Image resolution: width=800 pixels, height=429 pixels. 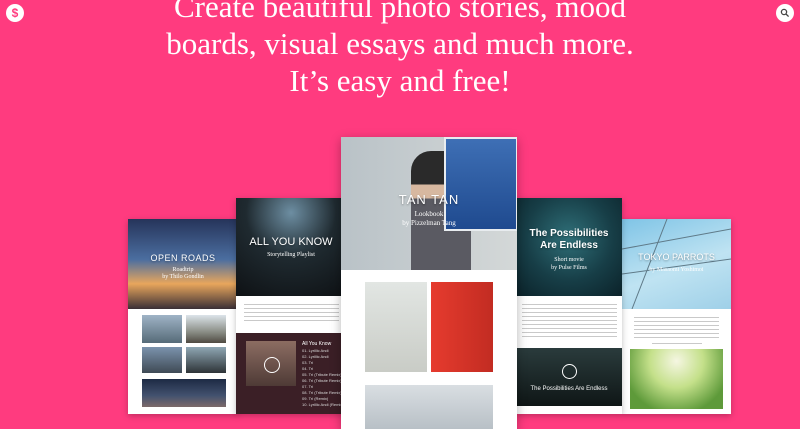 I want to click on all-you-know-hero: ALL YOU KNOW Storytelling Playlist, so click(x=291, y=247).